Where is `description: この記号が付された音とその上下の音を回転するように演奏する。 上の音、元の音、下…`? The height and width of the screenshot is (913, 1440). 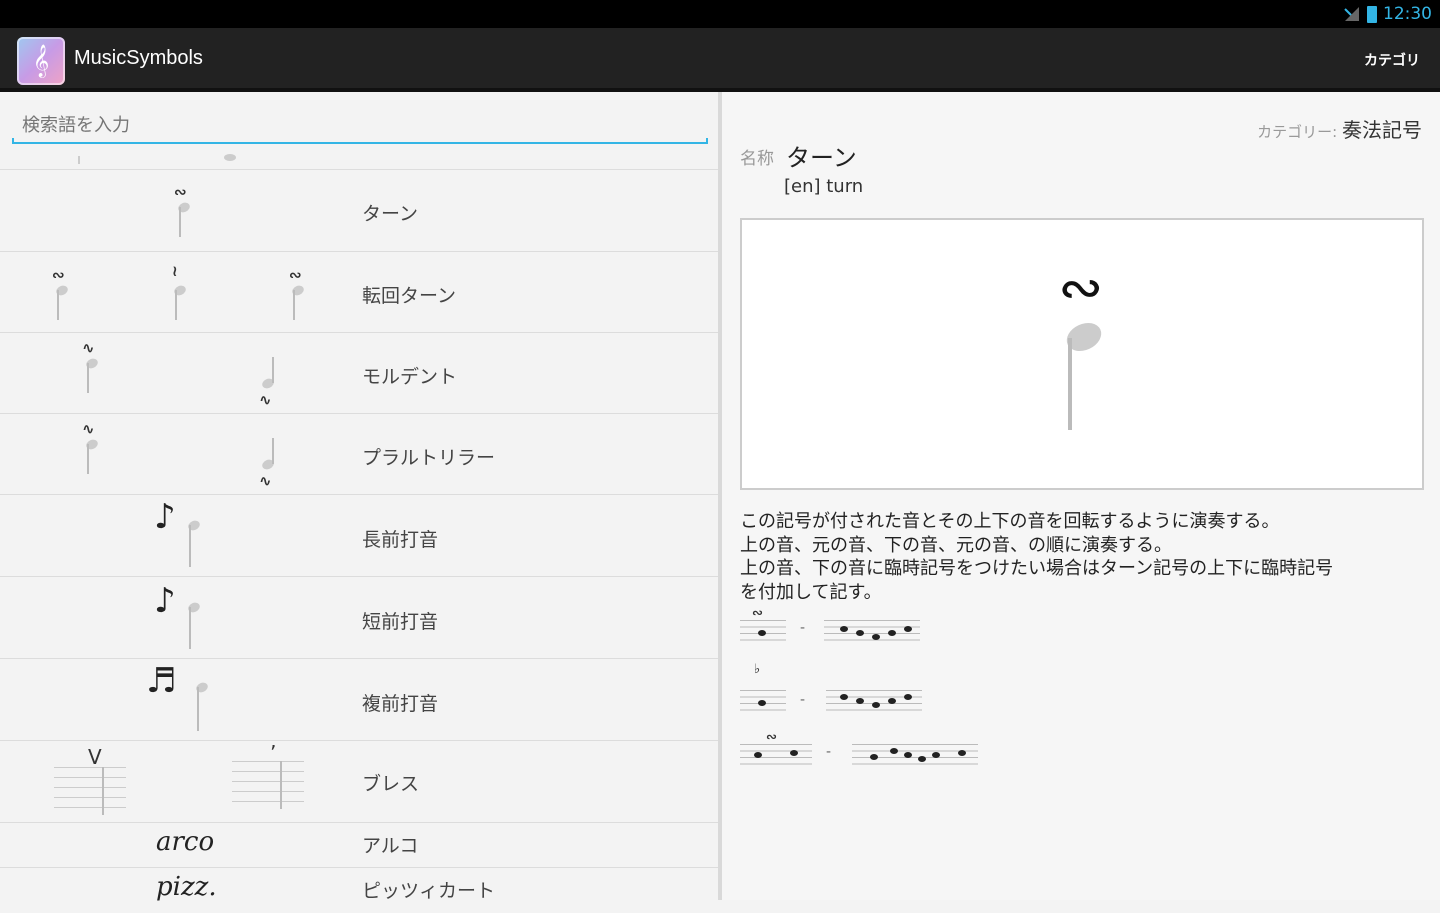 description: この記号が付された音とその上下の音を回転するように演奏する。 上の音、元の音、下… is located at coordinates (1085, 557).